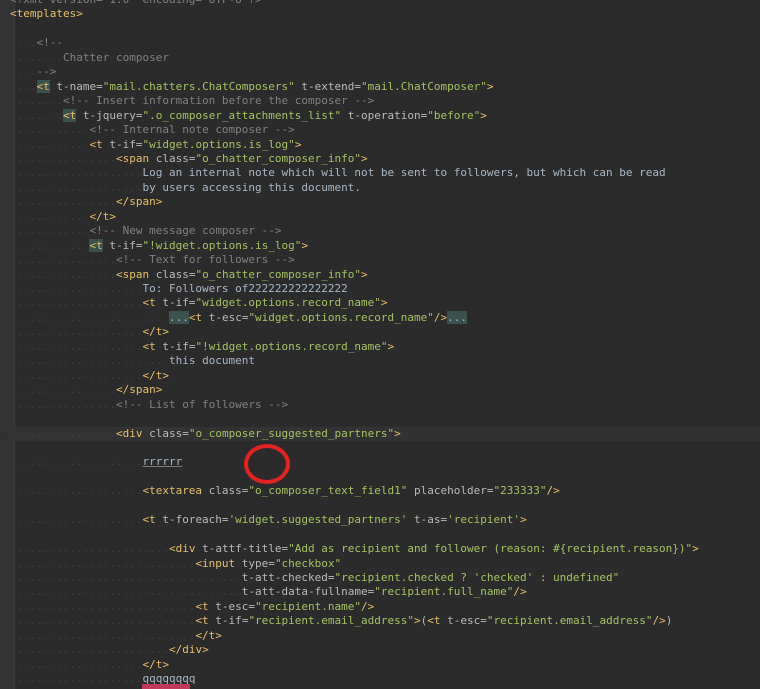 This screenshot has height=689, width=760. What do you see at coordinates (288, 577) in the screenshot?
I see `code-token: t-att-checked=` at bounding box center [288, 577].